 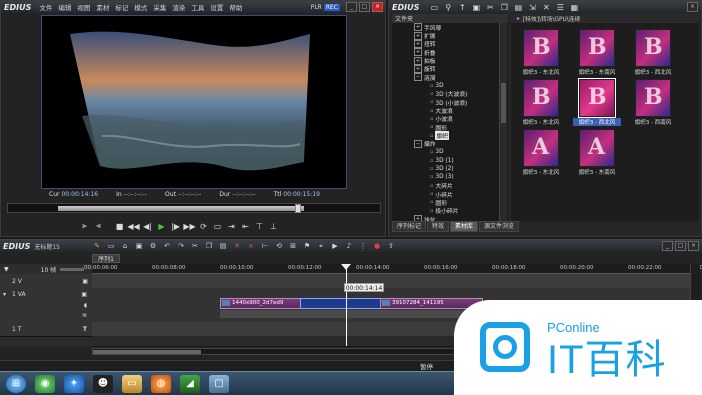 What do you see at coordinates (364, 7) in the screenshot?
I see `maximize-button: □` at bounding box center [364, 7].